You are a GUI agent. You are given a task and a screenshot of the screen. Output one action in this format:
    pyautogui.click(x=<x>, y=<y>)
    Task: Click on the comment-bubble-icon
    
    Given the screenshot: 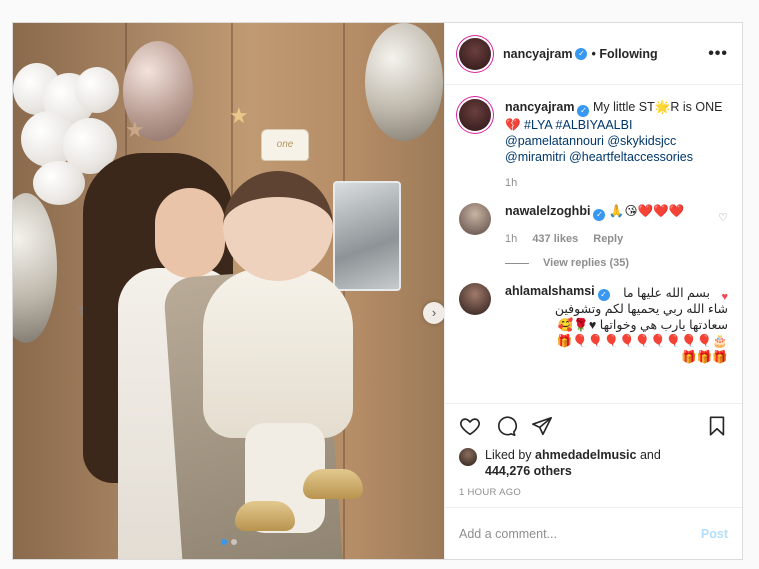 What is the action you would take?
    pyautogui.click(x=506, y=426)
    